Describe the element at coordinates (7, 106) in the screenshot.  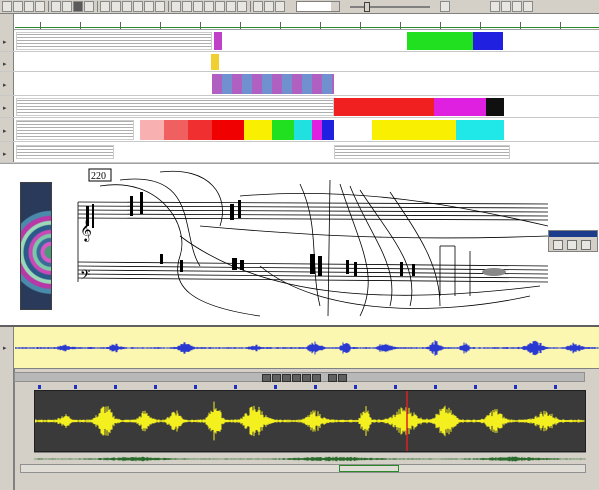
I see `track-header-4: ▸` at that location.